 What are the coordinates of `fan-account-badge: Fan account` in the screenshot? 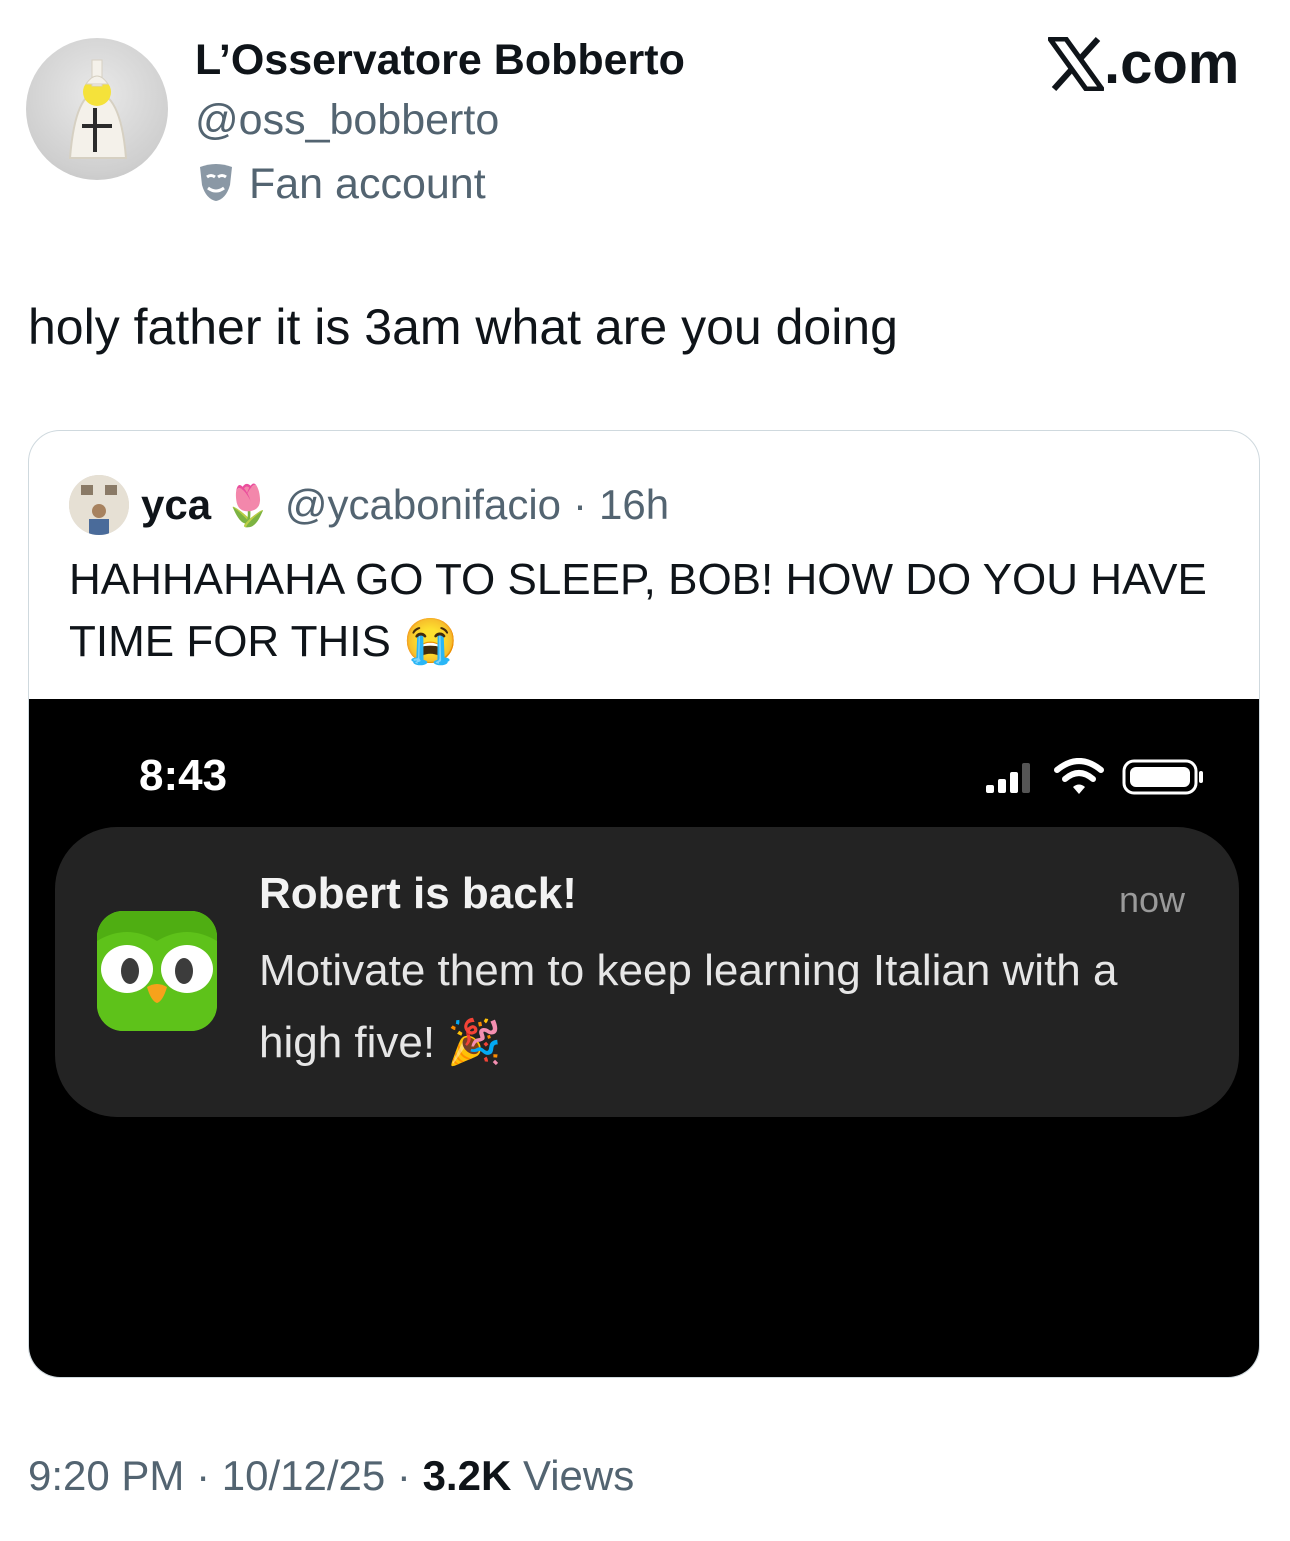 It's located at (340, 184).